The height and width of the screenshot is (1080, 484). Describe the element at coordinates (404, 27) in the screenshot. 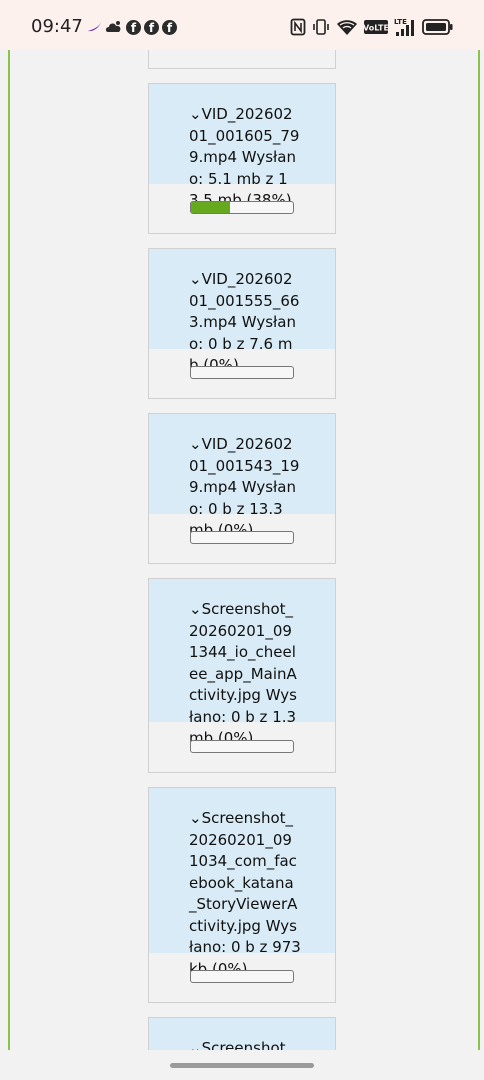

I see `lte-signal-icon: LTE` at that location.